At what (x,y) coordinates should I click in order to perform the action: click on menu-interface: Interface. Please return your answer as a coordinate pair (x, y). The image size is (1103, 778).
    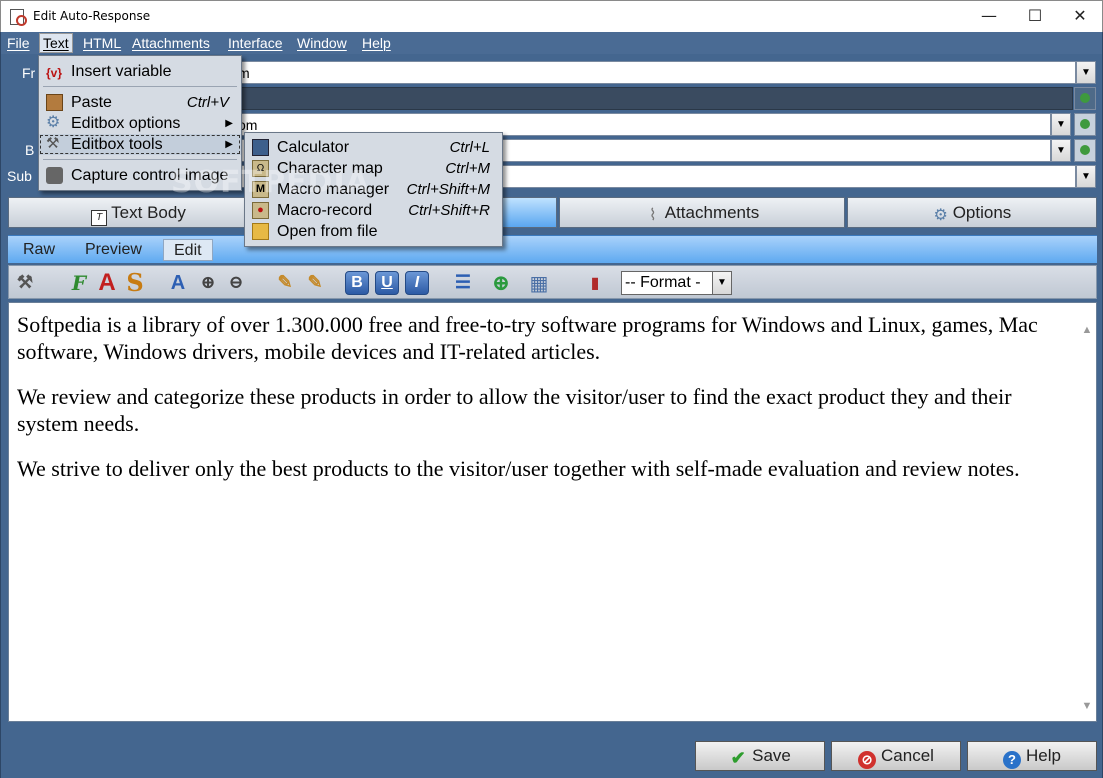
    Looking at the image, I should click on (255, 43).